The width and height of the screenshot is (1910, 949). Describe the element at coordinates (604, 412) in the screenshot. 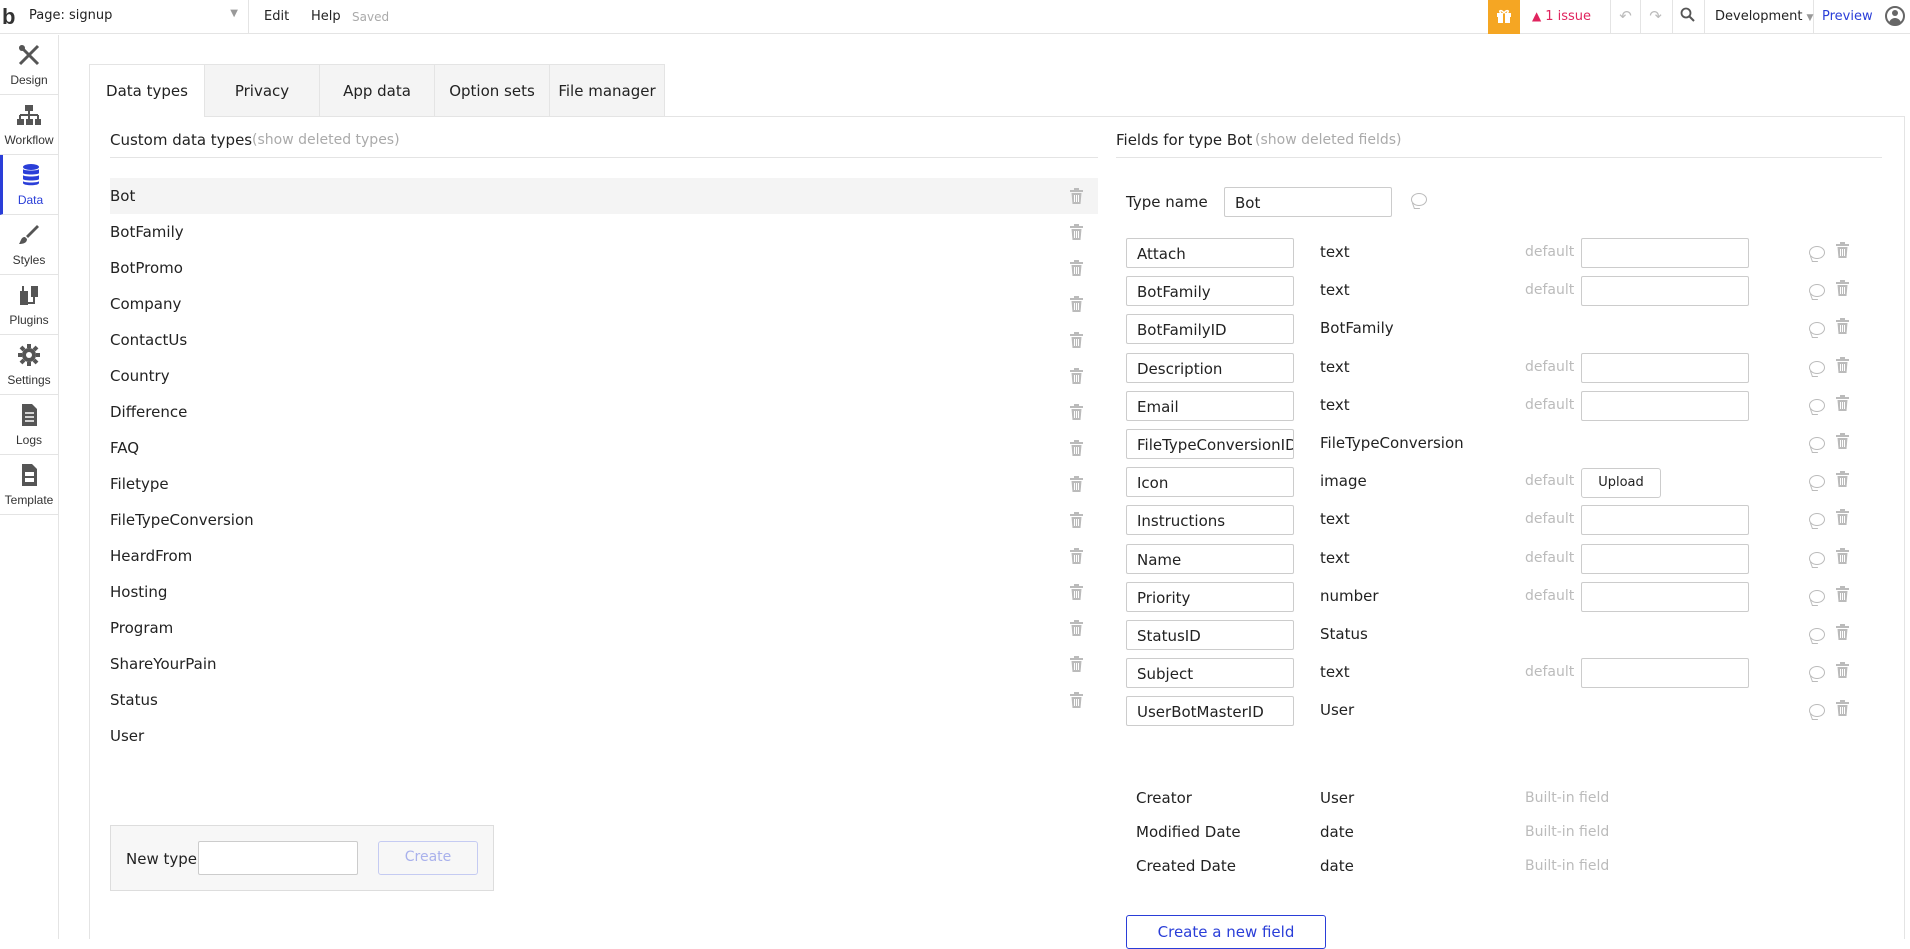

I see `list-item: Difference` at that location.